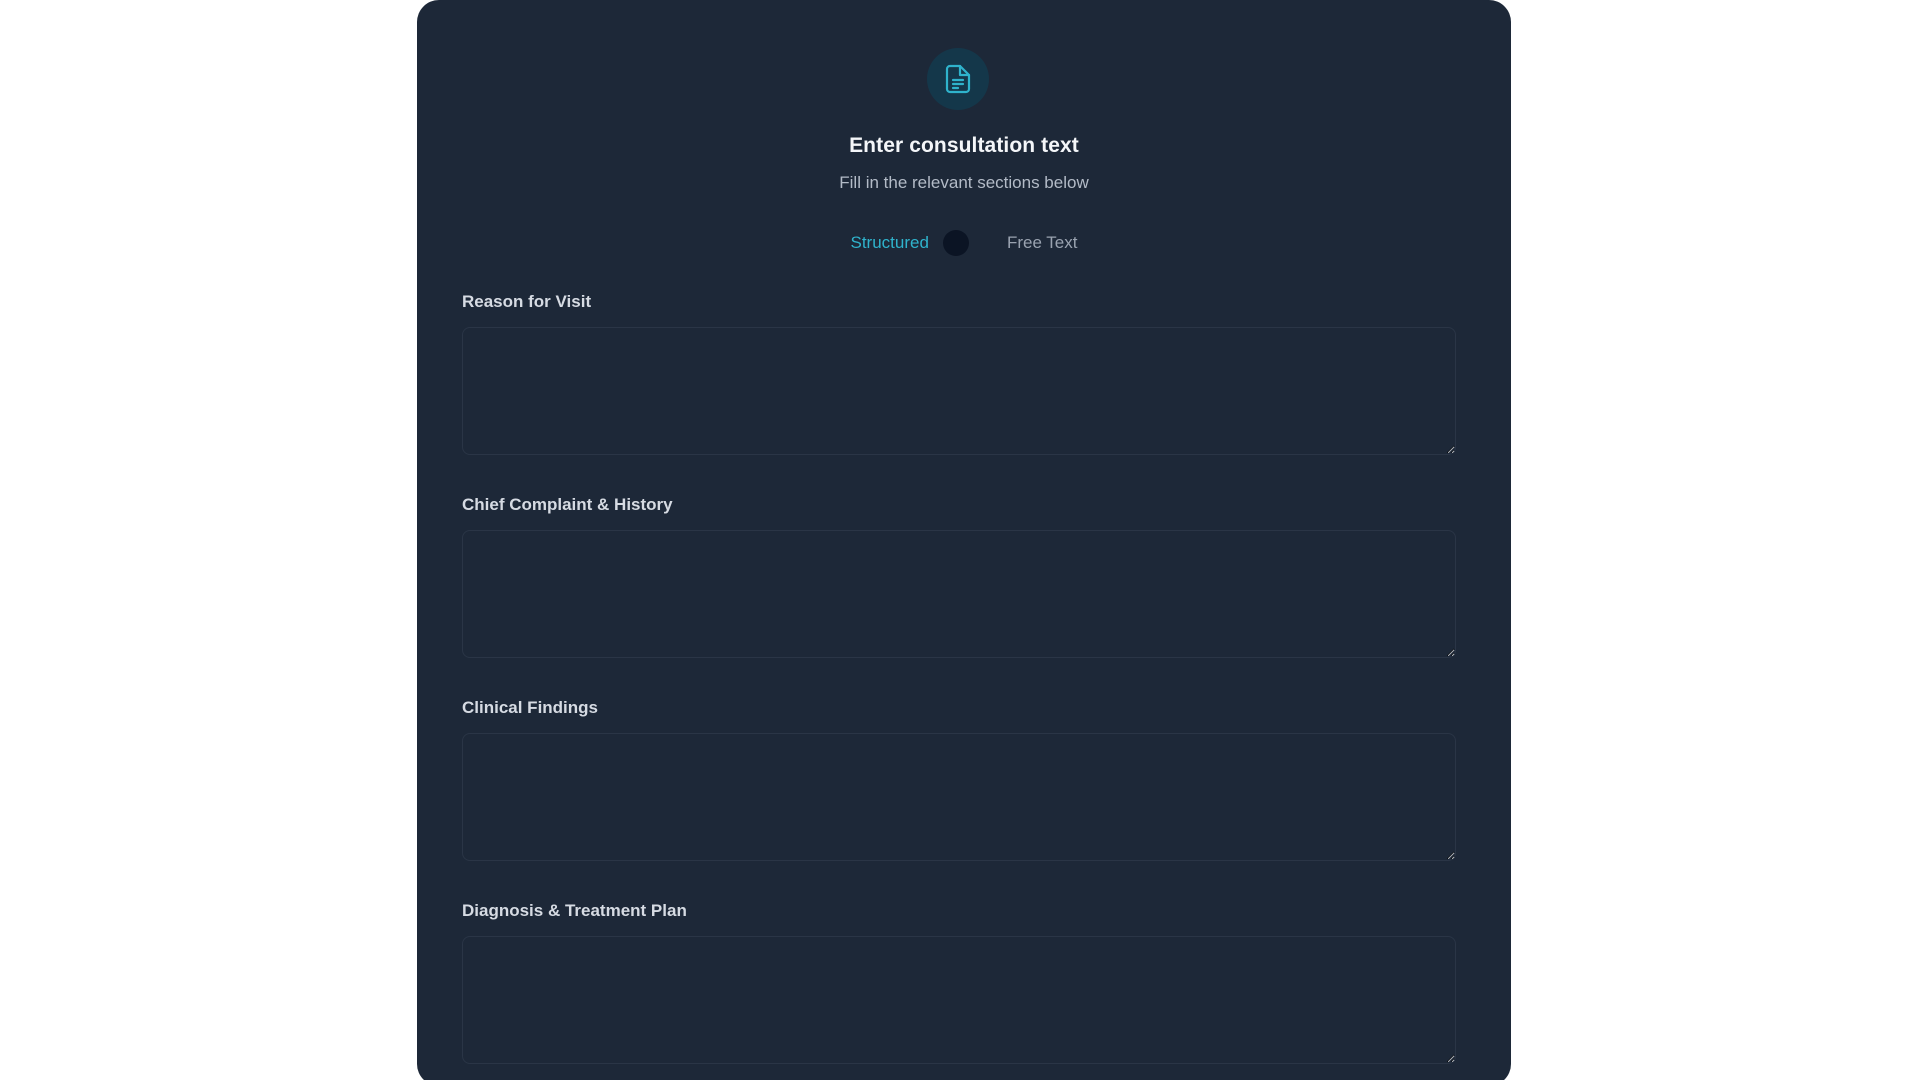 This screenshot has height=1080, width=1920. I want to click on section-label: Chief Complaint & History, so click(567, 504).